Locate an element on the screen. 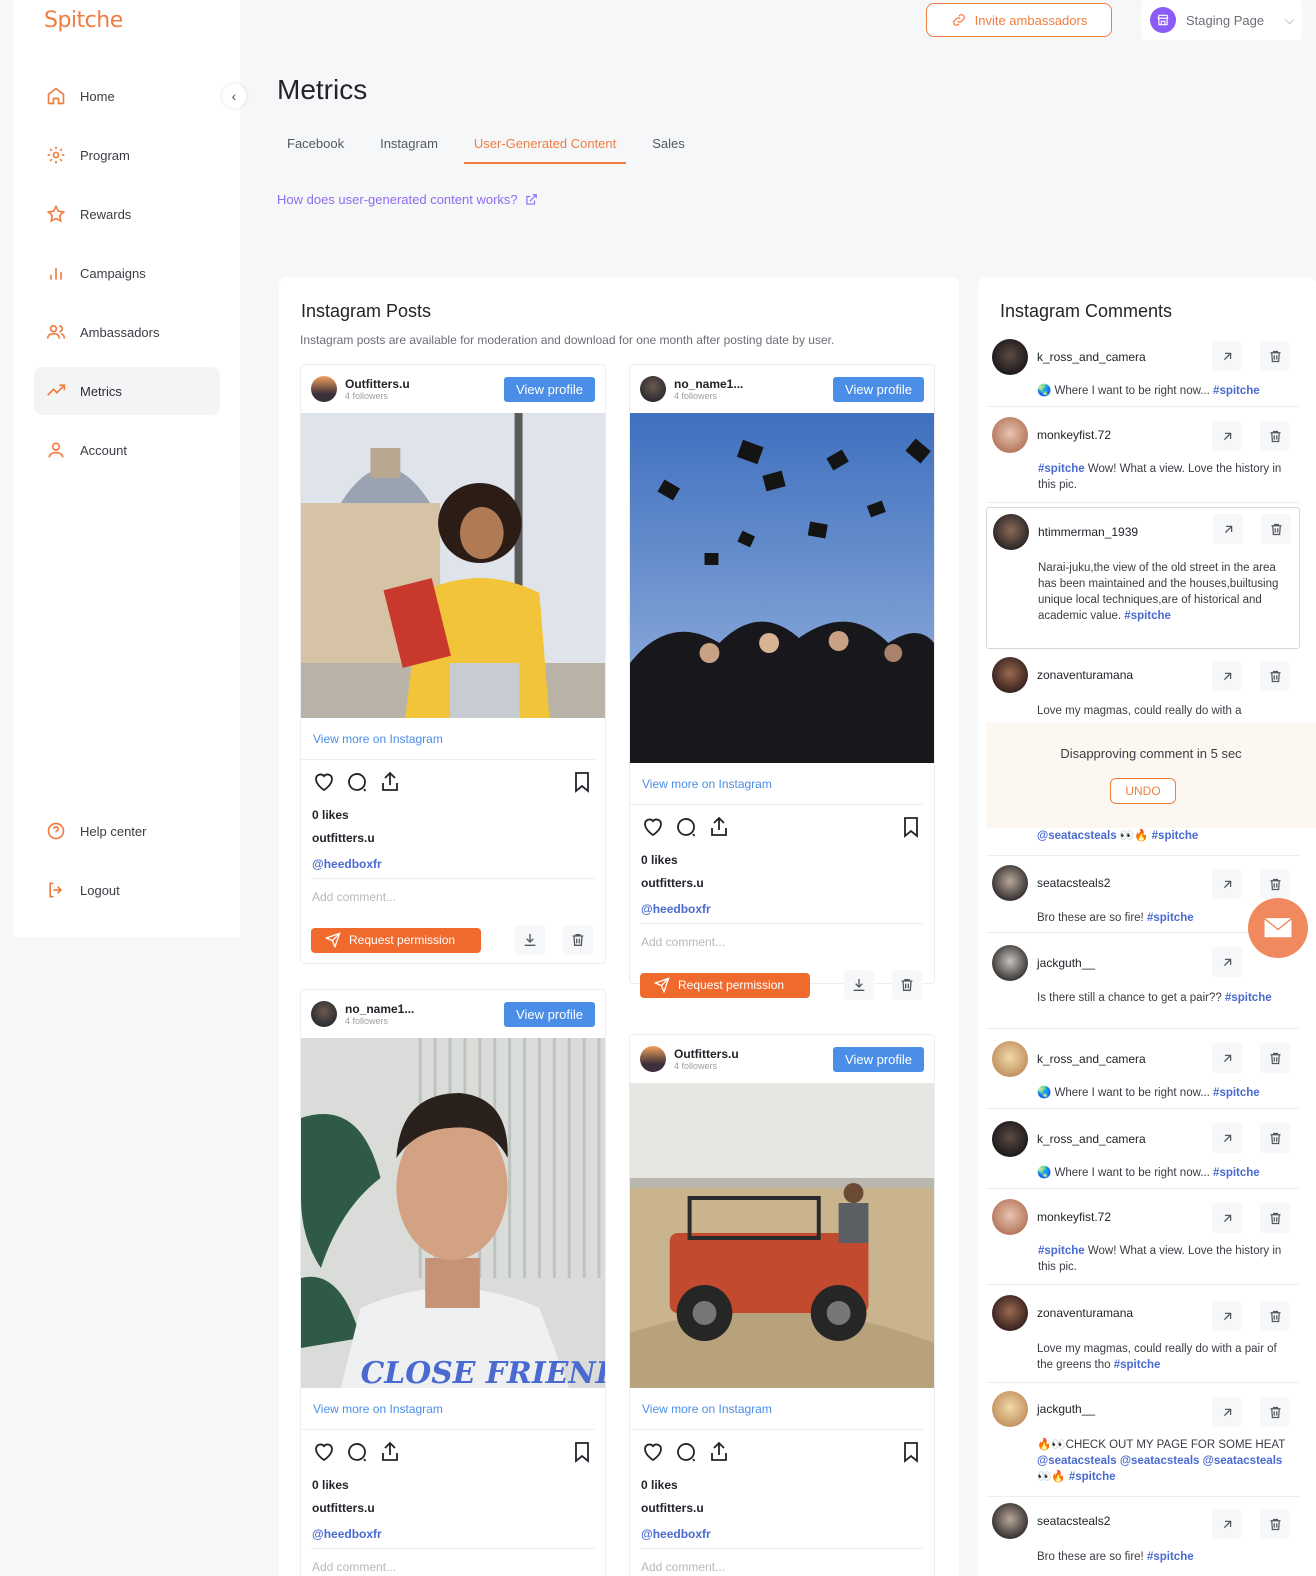 The height and width of the screenshot is (1576, 1316). heart-icon is located at coordinates (324, 1452).